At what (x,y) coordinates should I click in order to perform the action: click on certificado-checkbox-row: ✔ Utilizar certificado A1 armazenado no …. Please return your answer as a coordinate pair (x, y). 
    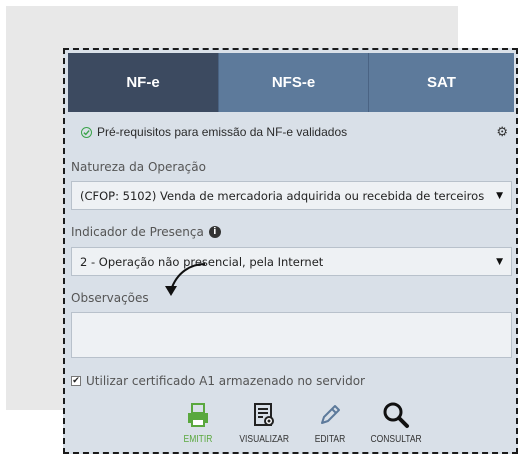
    Looking at the image, I should click on (218, 381).